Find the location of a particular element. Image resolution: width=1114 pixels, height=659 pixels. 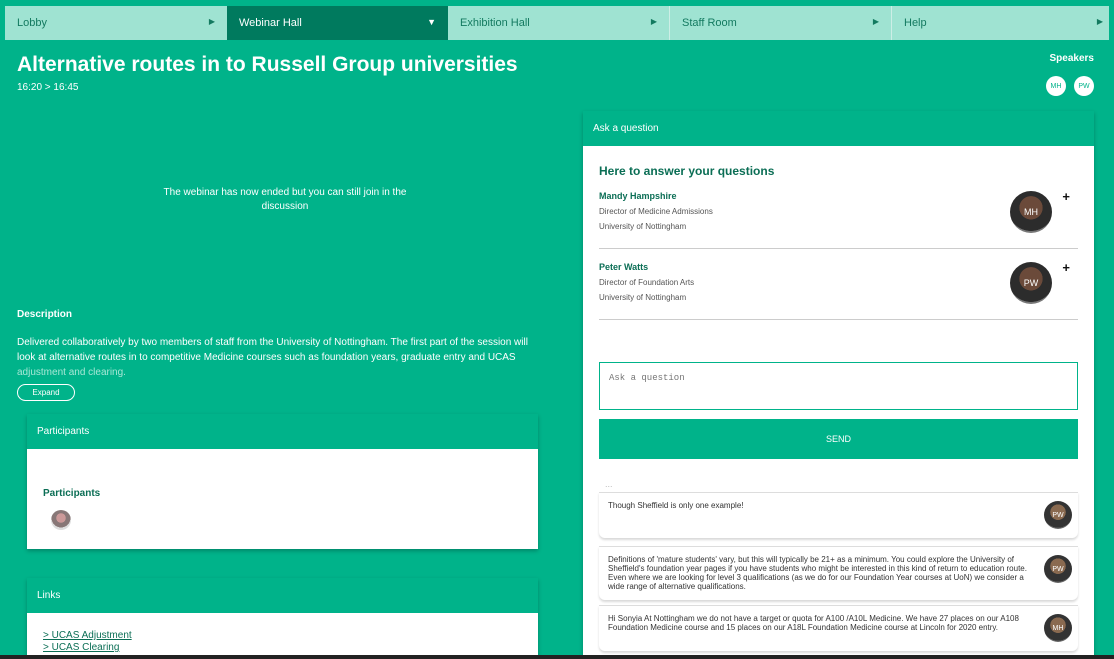

speaker-avatar: PW is located at coordinates (1031, 283).